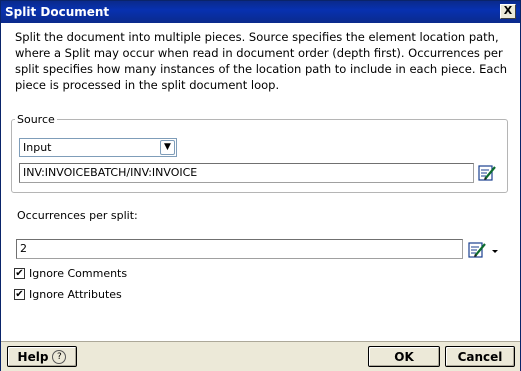 This screenshot has width=521, height=371. Describe the element at coordinates (260, 12) in the screenshot. I see `title-bar: Split Document X` at that location.